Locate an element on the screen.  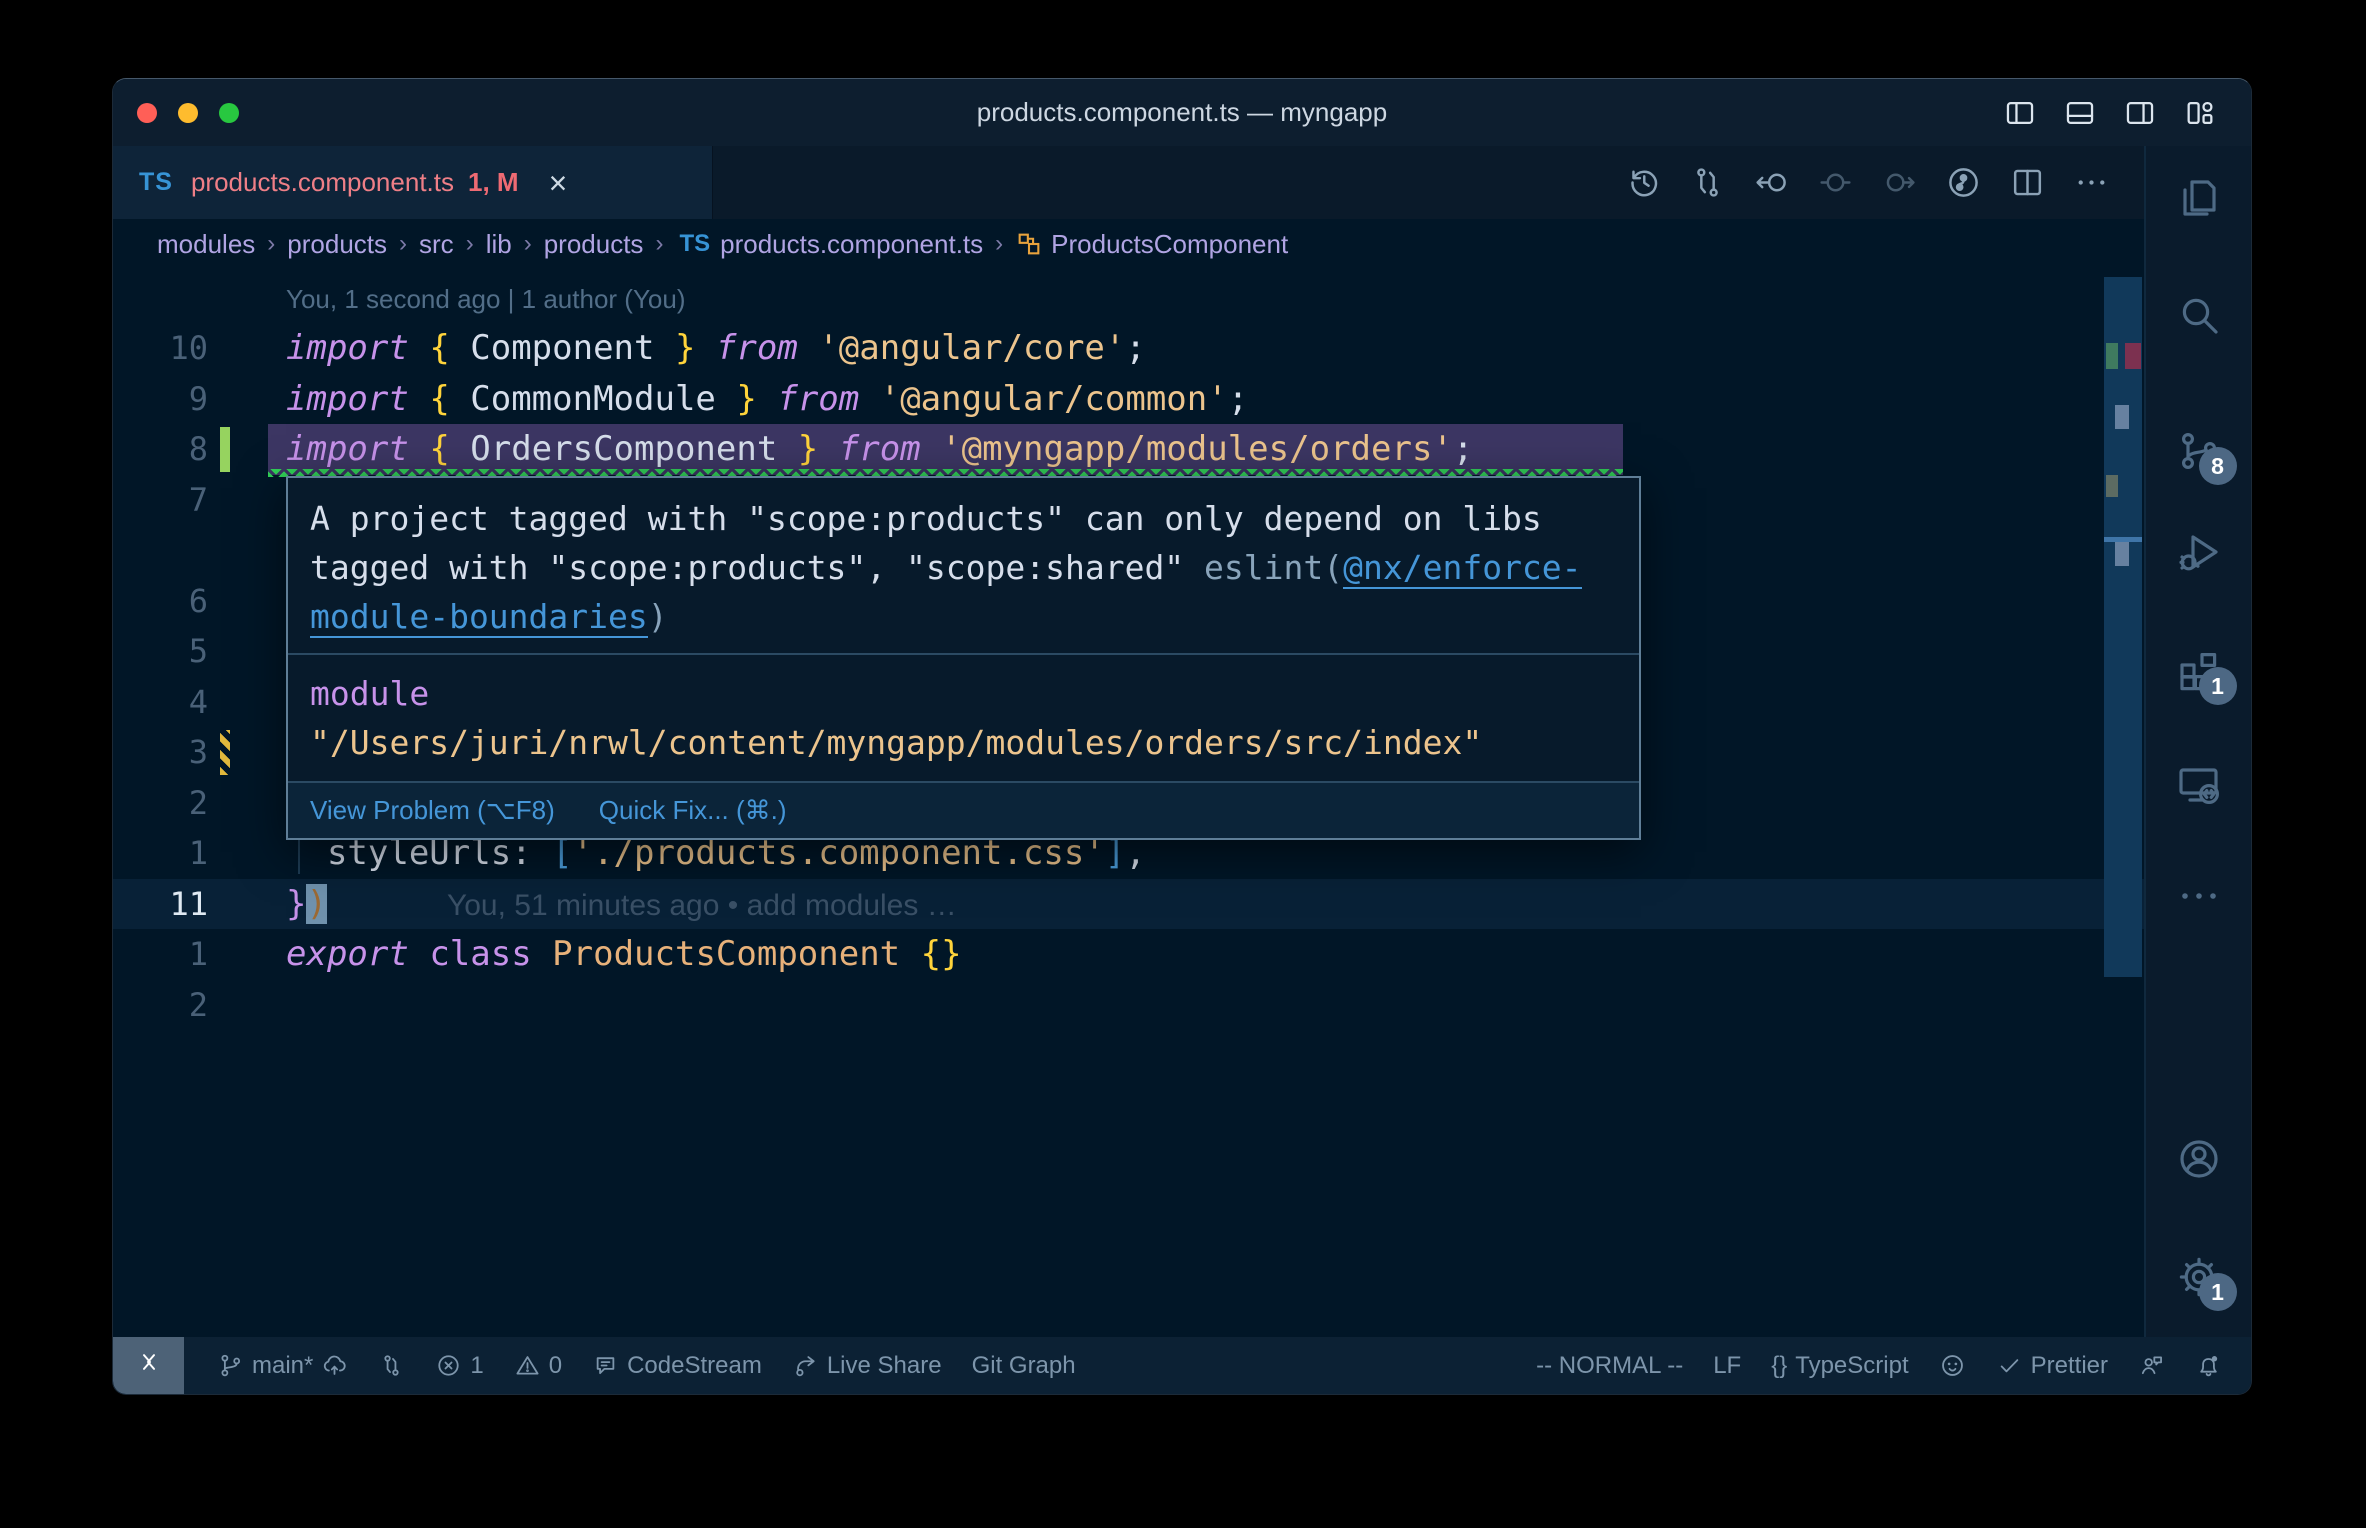
ruler-added-mark is located at coordinates (2112, 356).